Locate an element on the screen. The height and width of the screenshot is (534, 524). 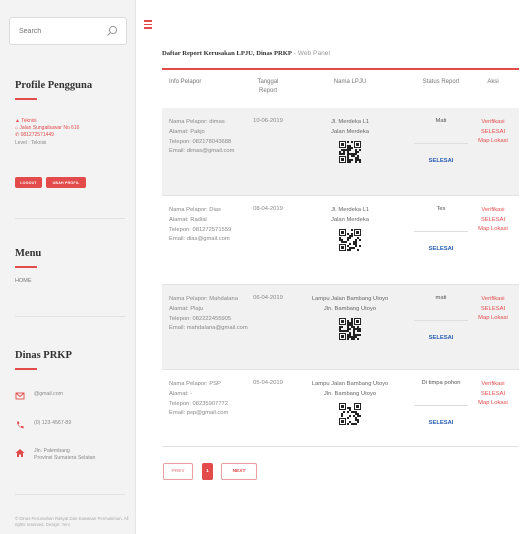
profile-name: ▲ Teknisi is located at coordinates (26, 121).